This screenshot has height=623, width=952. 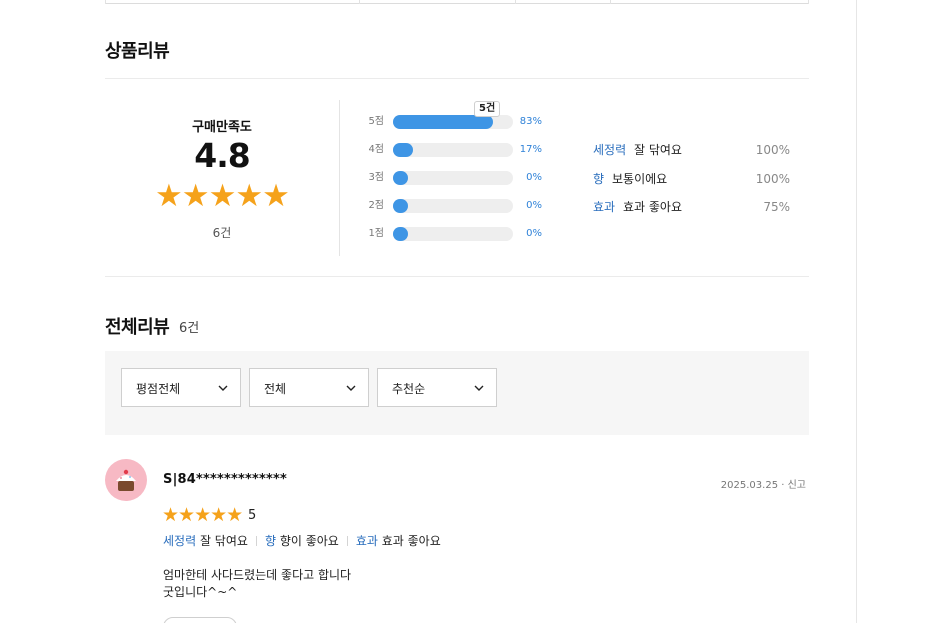 What do you see at coordinates (599, 179) in the screenshot?
I see `attribute-name: 향` at bounding box center [599, 179].